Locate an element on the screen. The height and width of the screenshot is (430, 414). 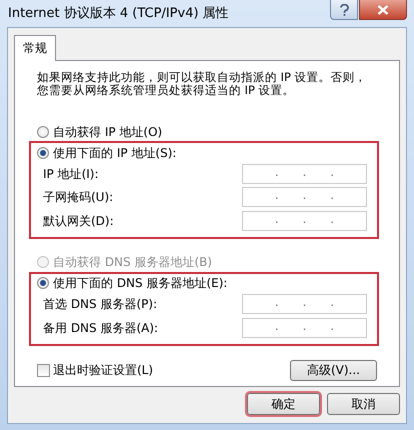
ok-button: 确定 is located at coordinates (283, 404).